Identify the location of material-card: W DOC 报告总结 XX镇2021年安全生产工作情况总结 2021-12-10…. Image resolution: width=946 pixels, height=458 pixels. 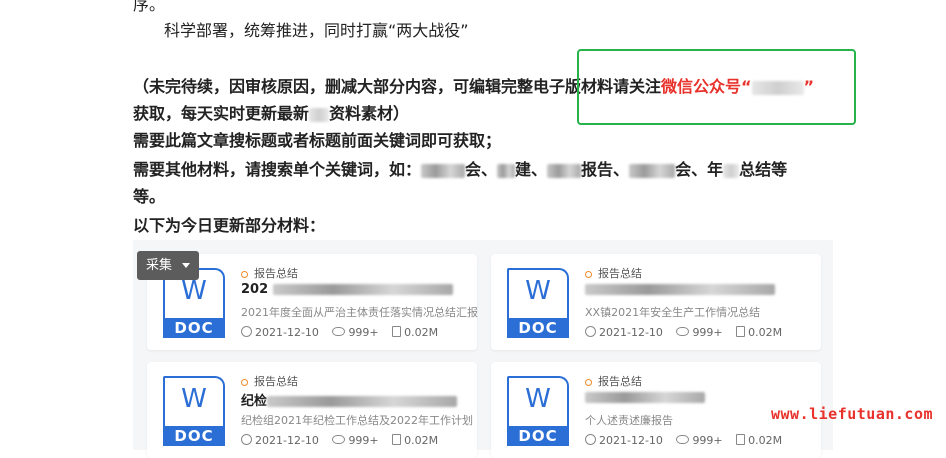
(656, 302).